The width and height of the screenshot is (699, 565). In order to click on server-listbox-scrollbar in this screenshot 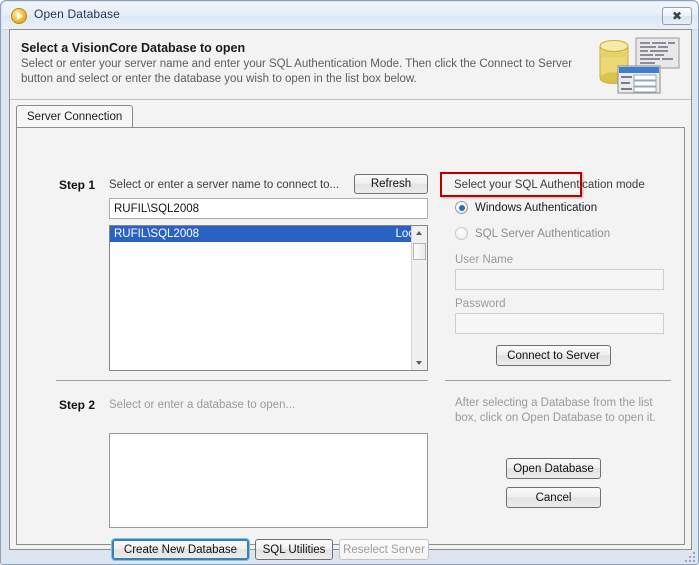, I will do `click(419, 298)`.